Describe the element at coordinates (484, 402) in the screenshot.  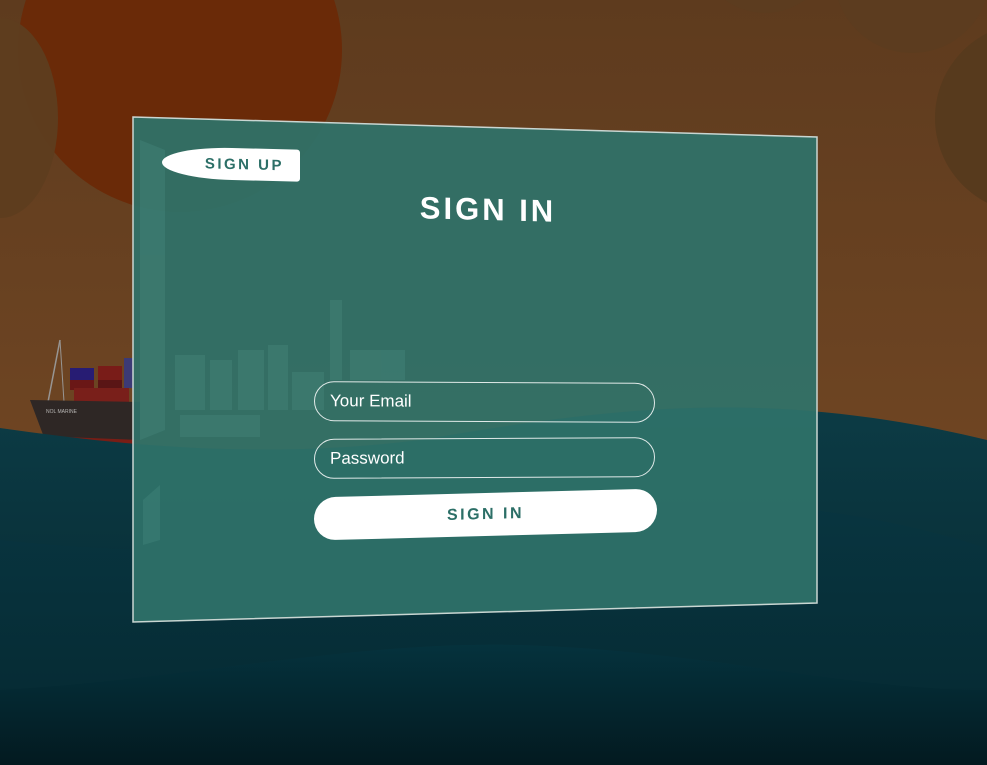
I see `email-field: Your Email` at that location.